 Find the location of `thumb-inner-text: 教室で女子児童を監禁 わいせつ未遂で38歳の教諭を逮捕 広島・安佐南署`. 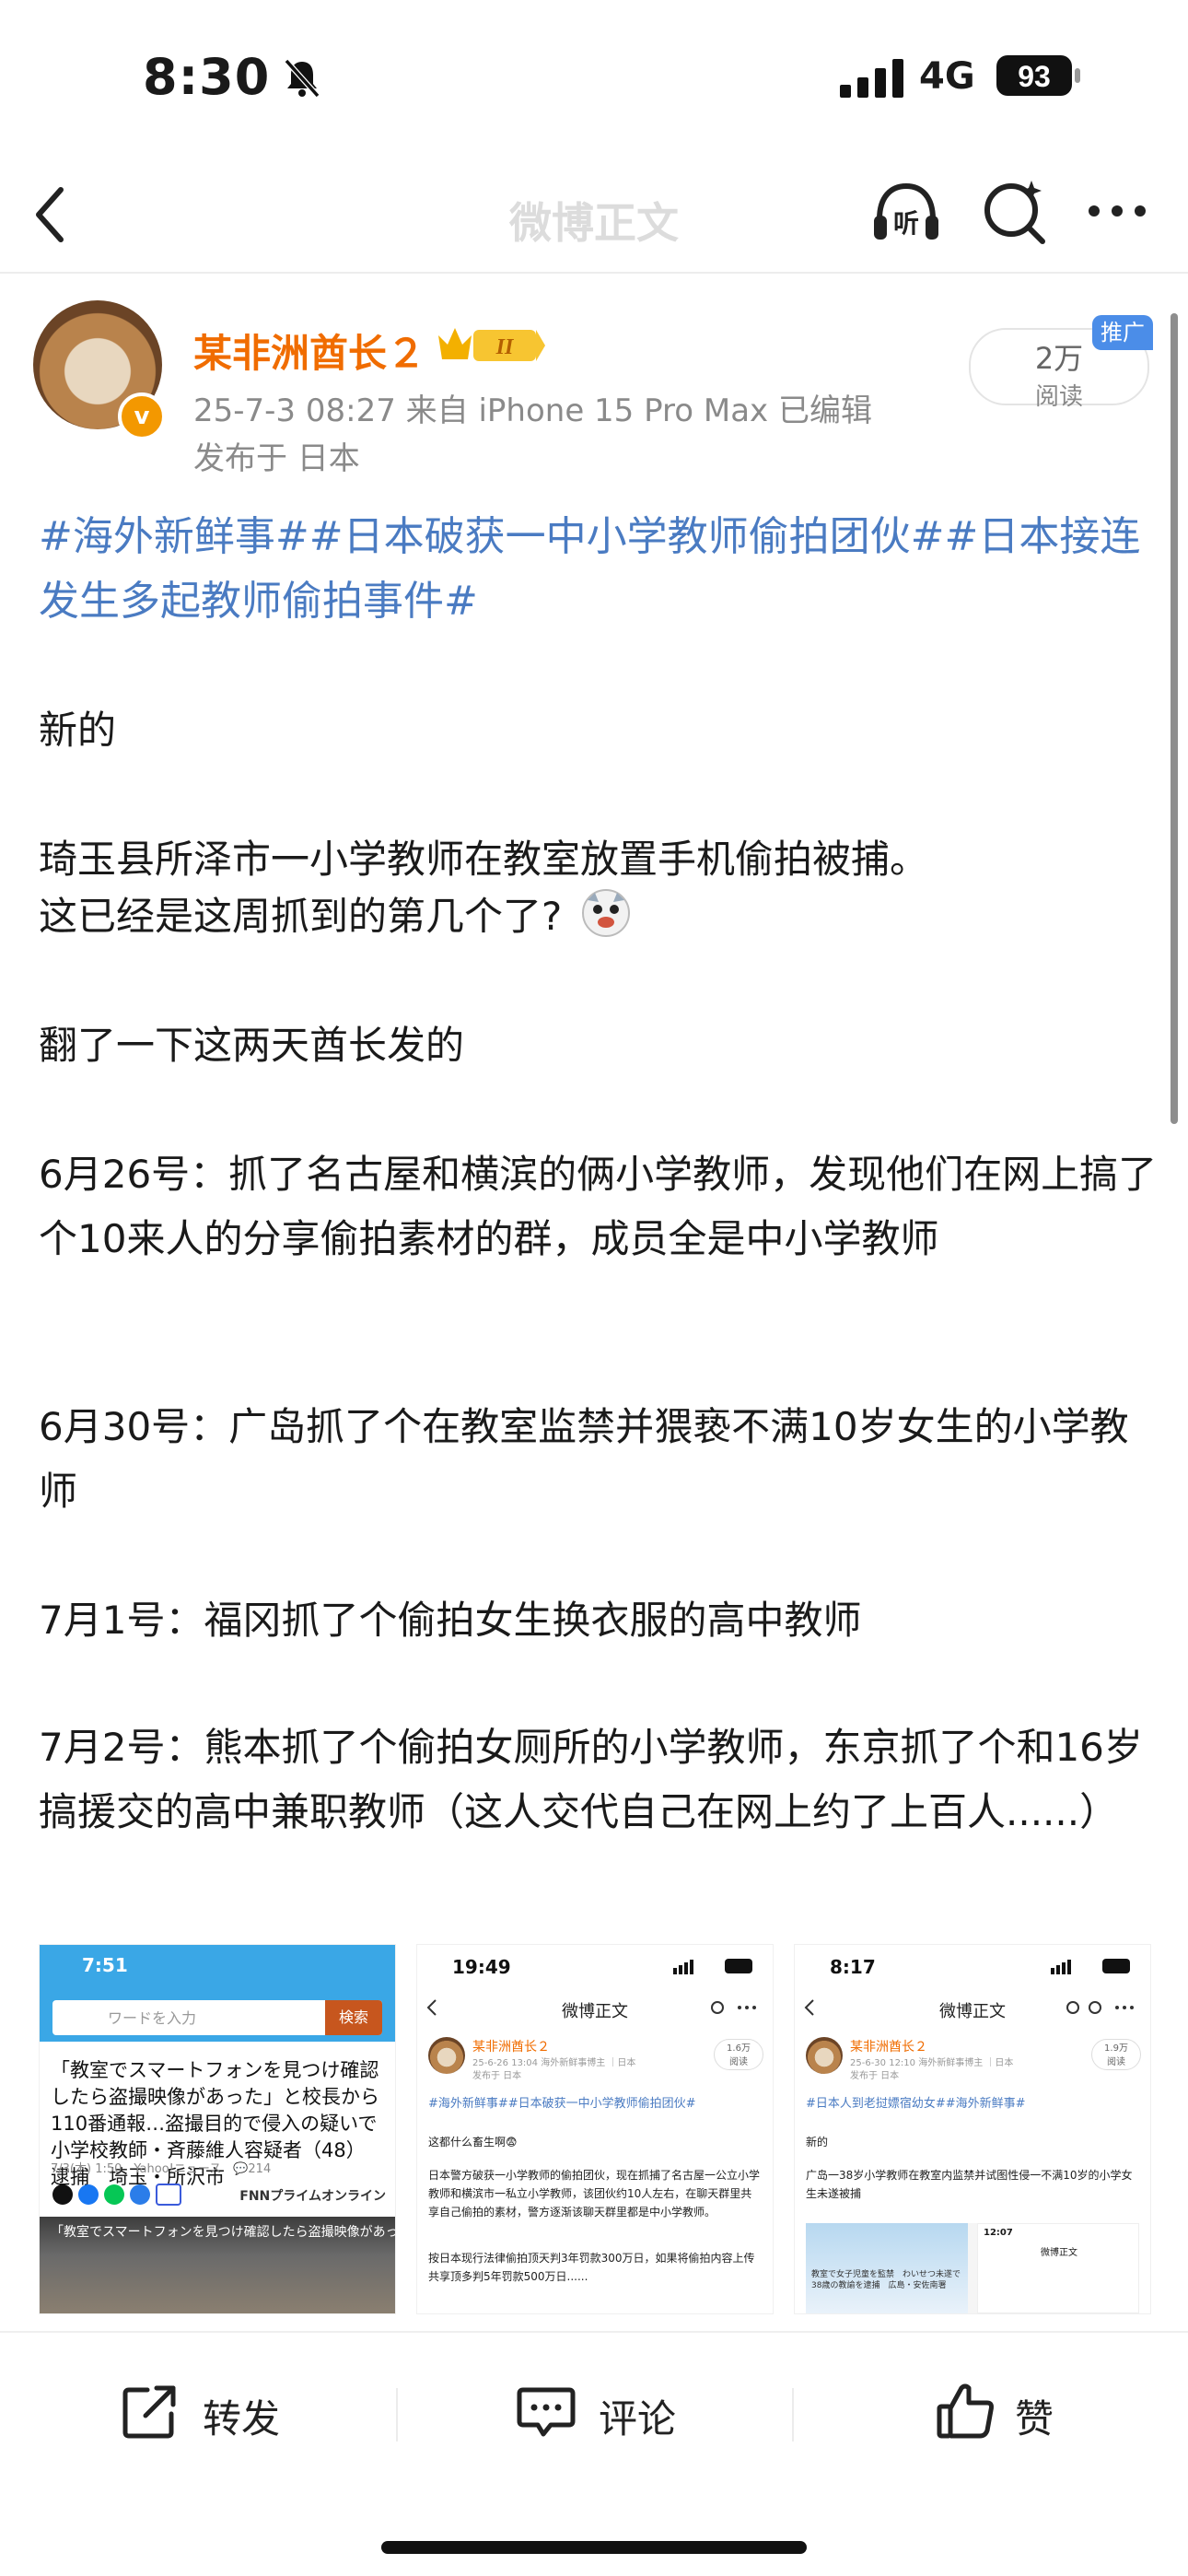

thumb-inner-text: 教室で女子児童を監禁 わいせつ未遂で38歳の教諭を逮捕 広島・安佐南署 is located at coordinates (886, 2280).